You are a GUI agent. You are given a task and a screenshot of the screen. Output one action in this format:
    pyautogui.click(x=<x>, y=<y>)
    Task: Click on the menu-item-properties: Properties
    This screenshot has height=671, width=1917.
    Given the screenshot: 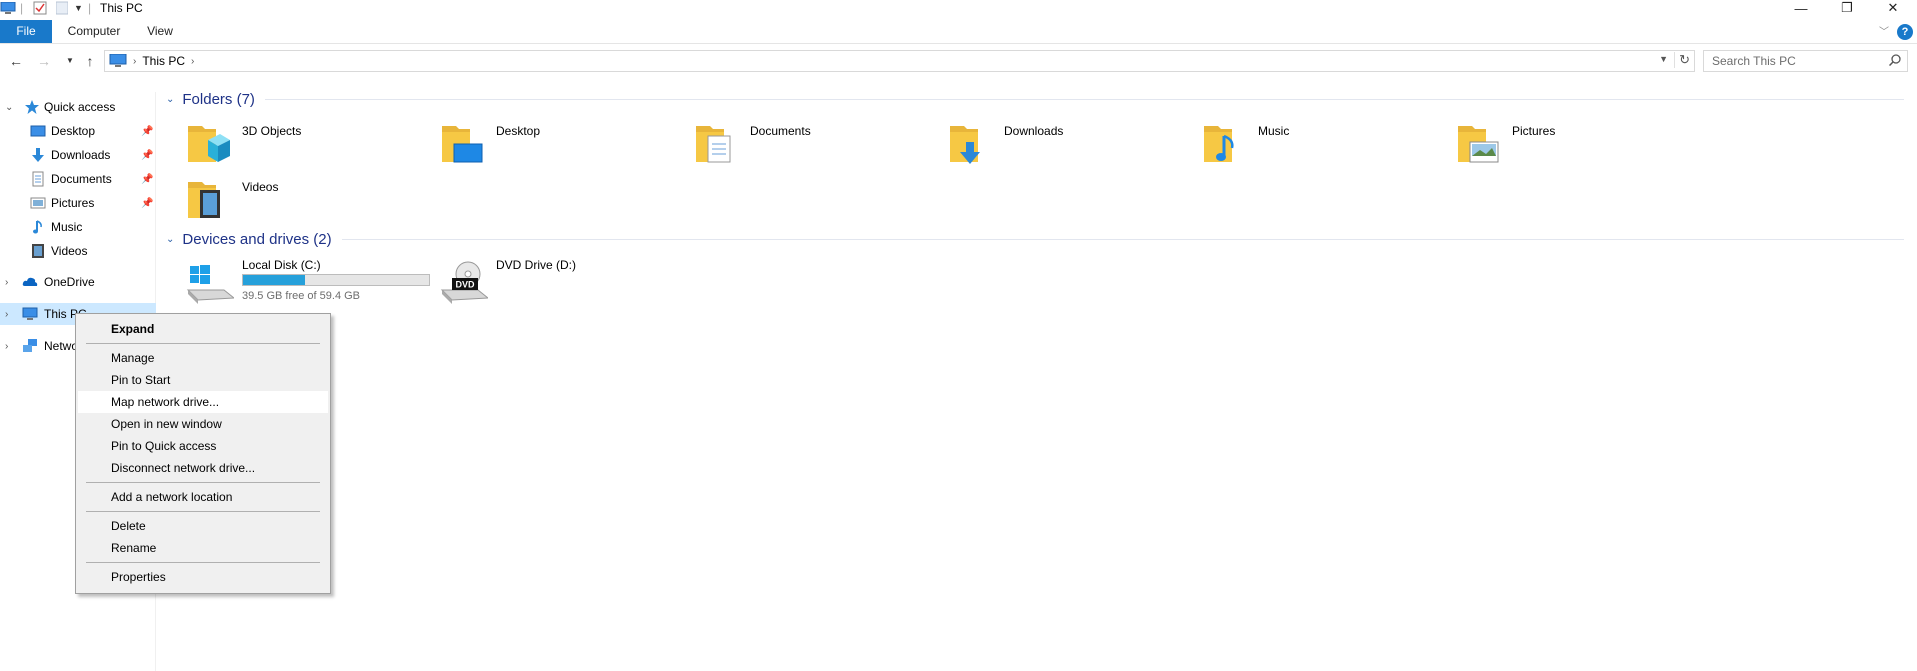 What is the action you would take?
    pyautogui.click(x=203, y=577)
    